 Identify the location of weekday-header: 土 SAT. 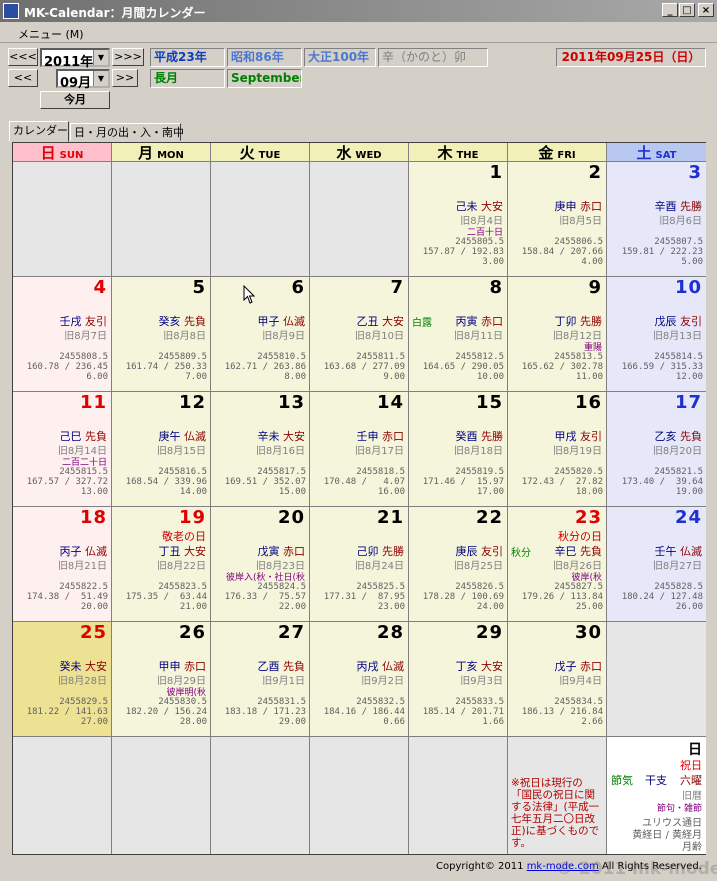
(656, 152).